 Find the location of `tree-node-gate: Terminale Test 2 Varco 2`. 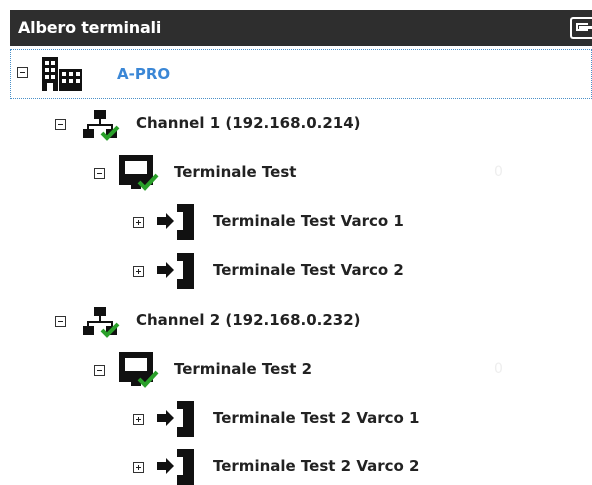

tree-node-gate: Terminale Test 2 Varco 2 is located at coordinates (296, 465).